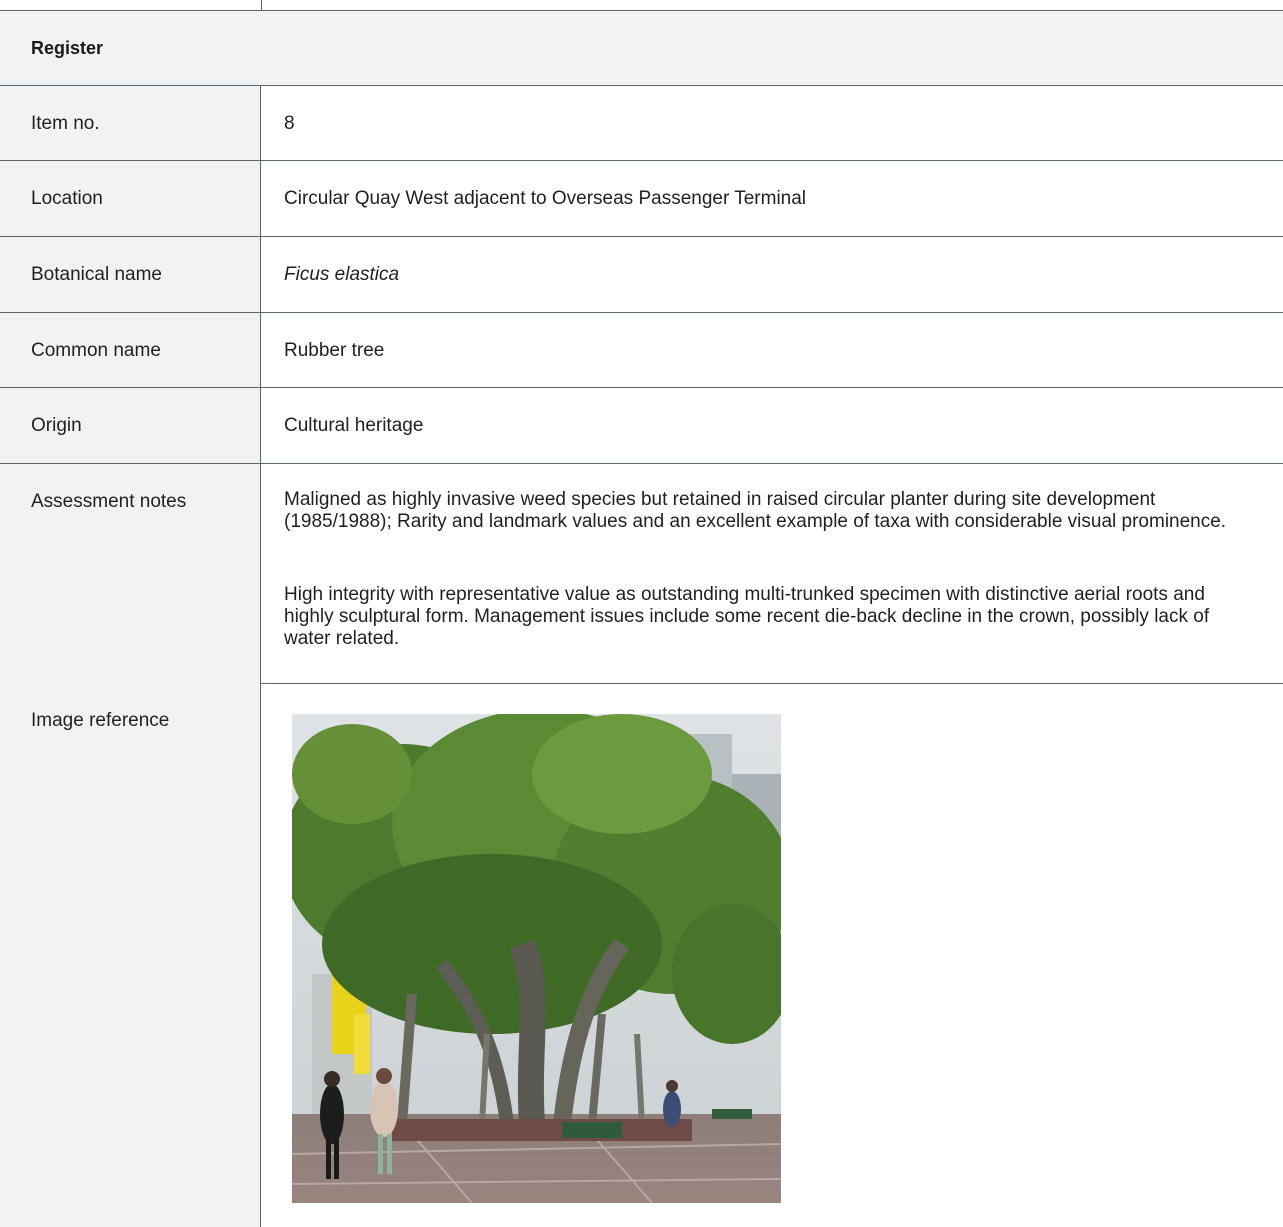 This screenshot has height=1227, width=1283. Describe the element at coordinates (65, 123) in the screenshot. I see `label-item-no: Item no.` at that location.